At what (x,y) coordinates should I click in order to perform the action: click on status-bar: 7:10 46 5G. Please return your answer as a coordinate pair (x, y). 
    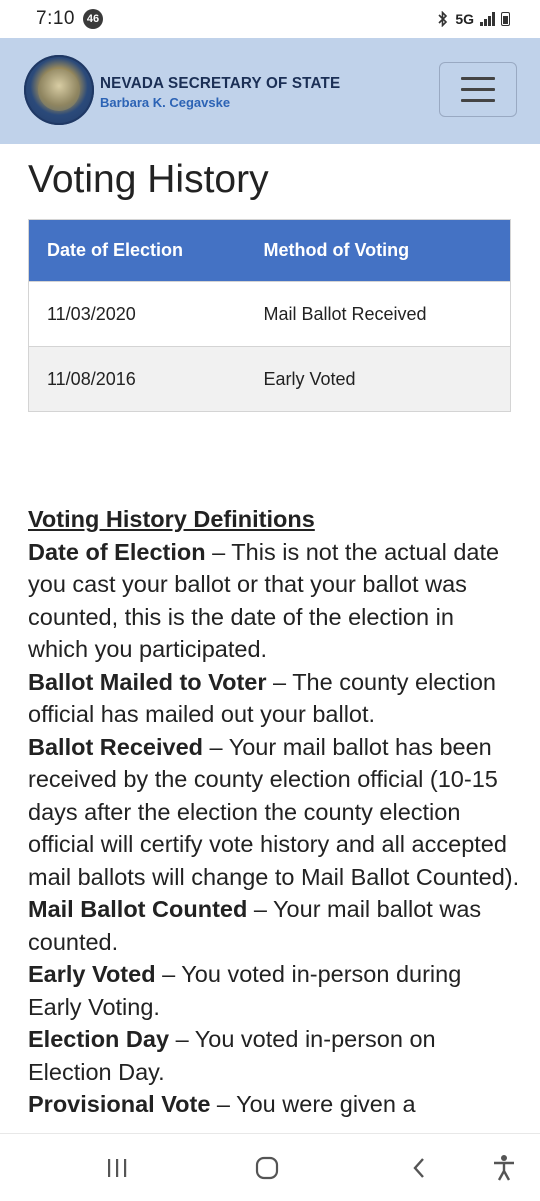
    Looking at the image, I should click on (270, 19).